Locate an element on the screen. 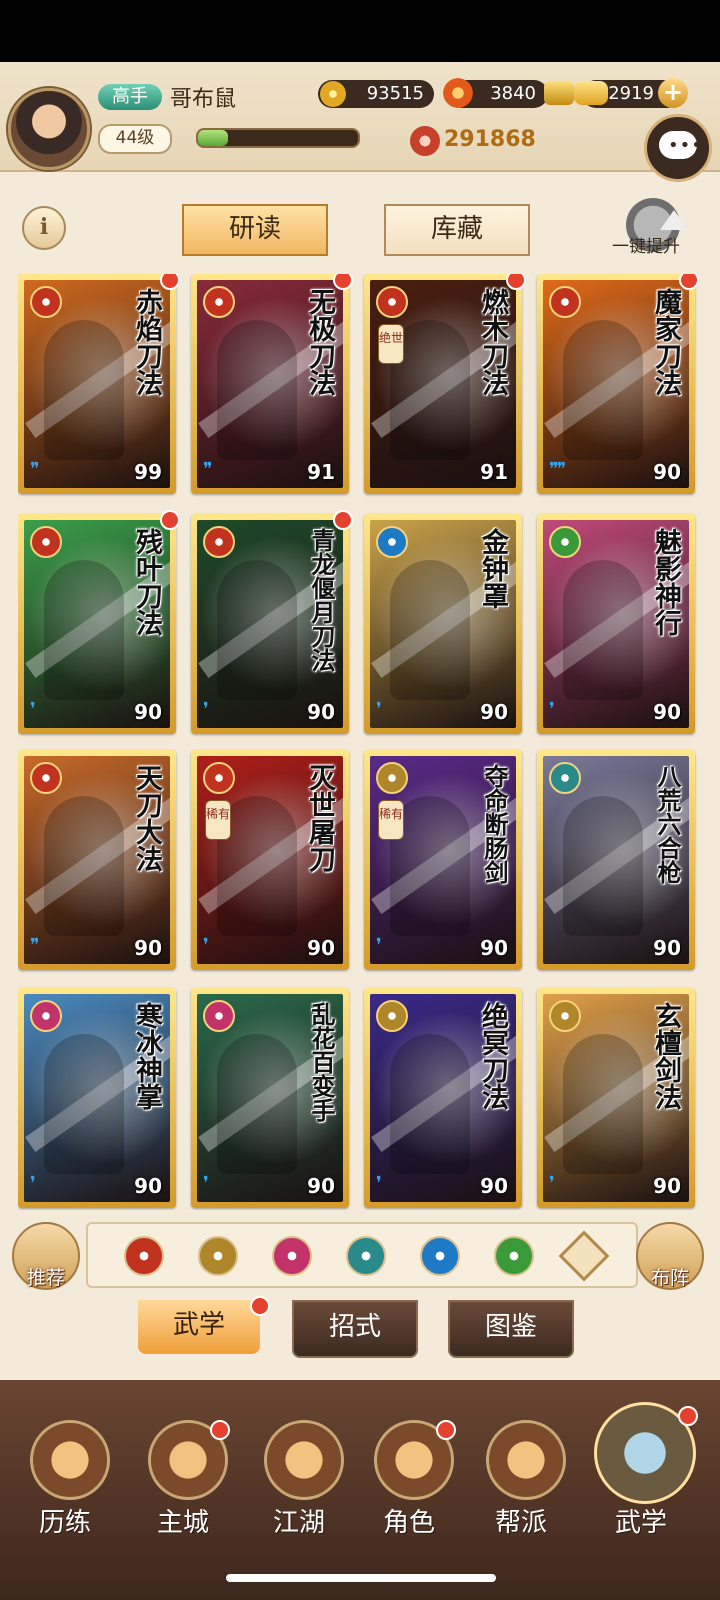  yinyang-icon is located at coordinates (440, 1256).